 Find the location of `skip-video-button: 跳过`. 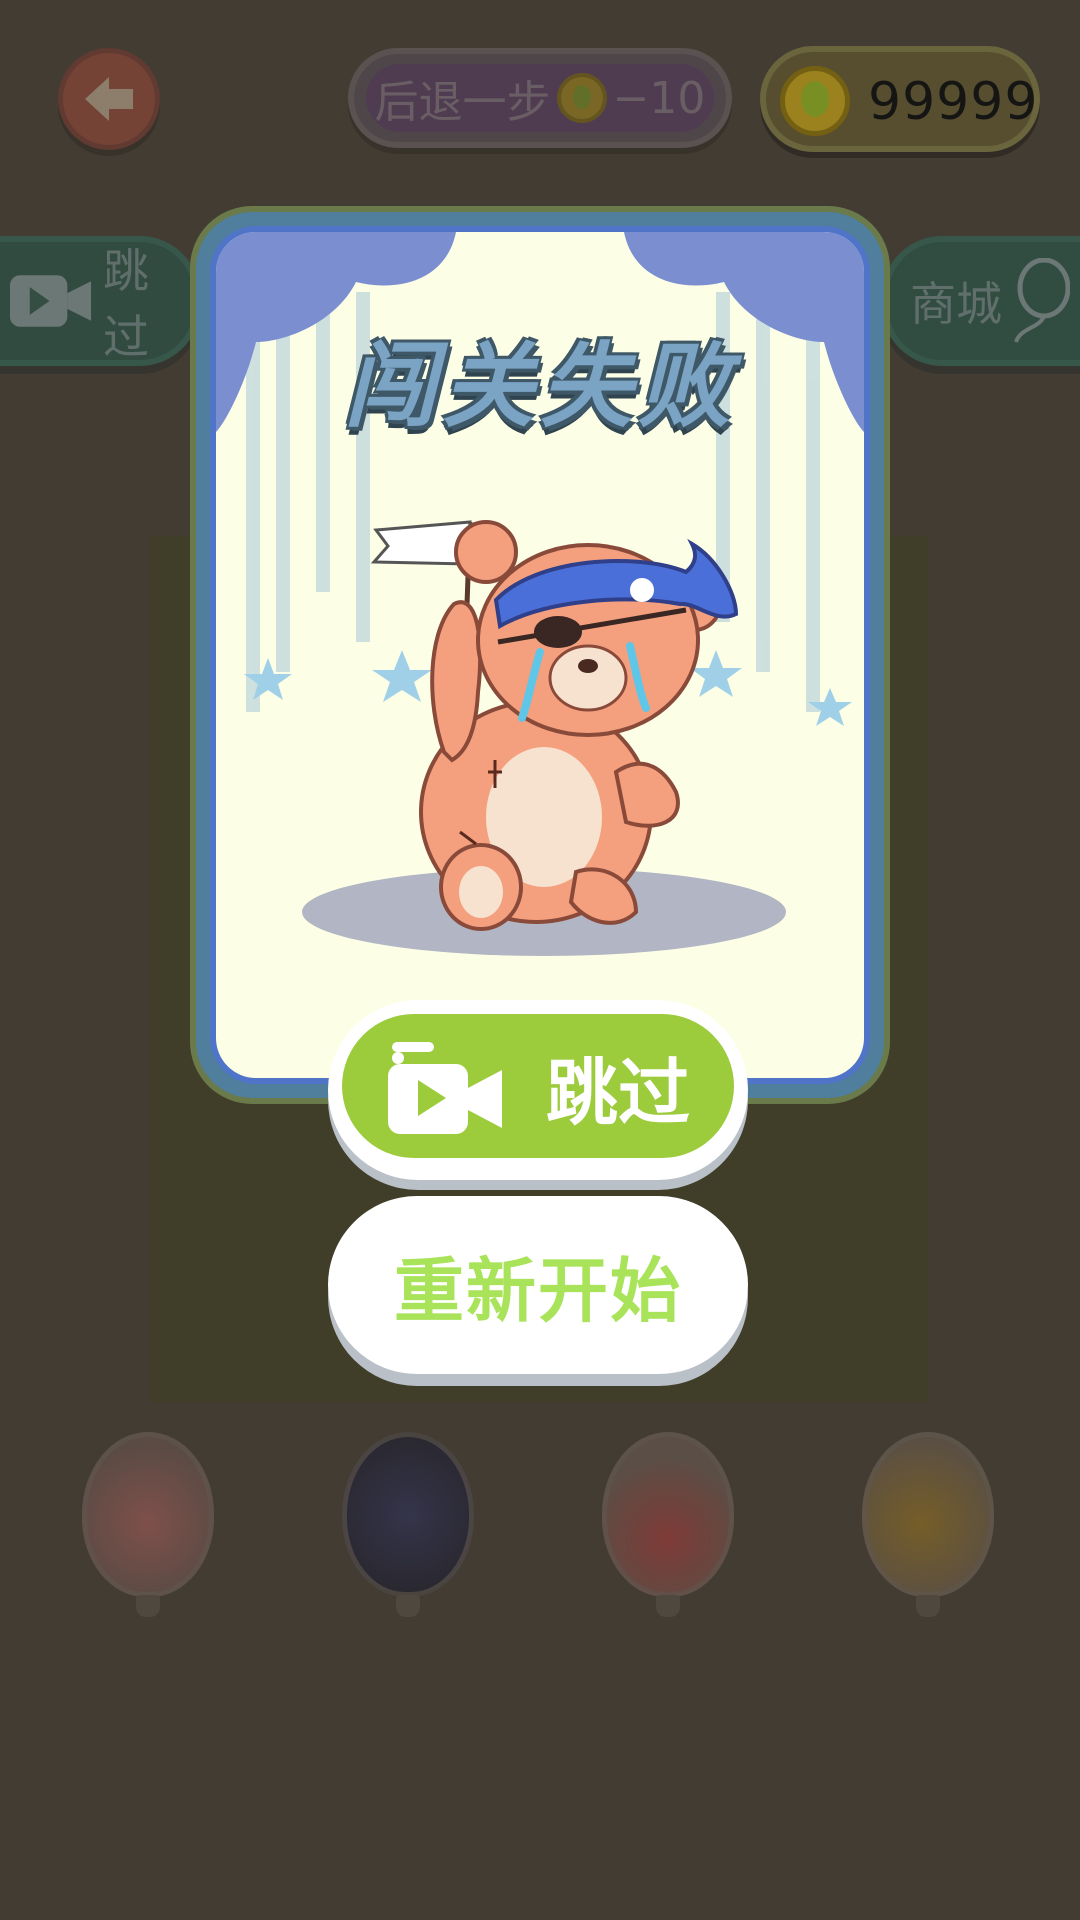

skip-video-button: 跳过 is located at coordinates (538, 1090).